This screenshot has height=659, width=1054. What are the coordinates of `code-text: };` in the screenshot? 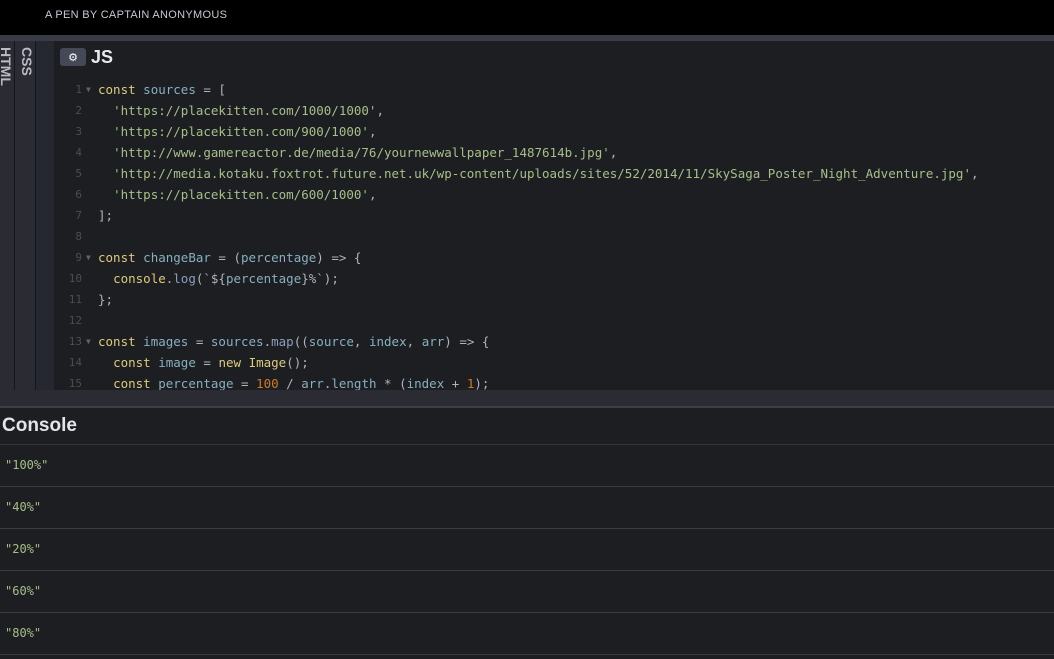 It's located at (106, 299).